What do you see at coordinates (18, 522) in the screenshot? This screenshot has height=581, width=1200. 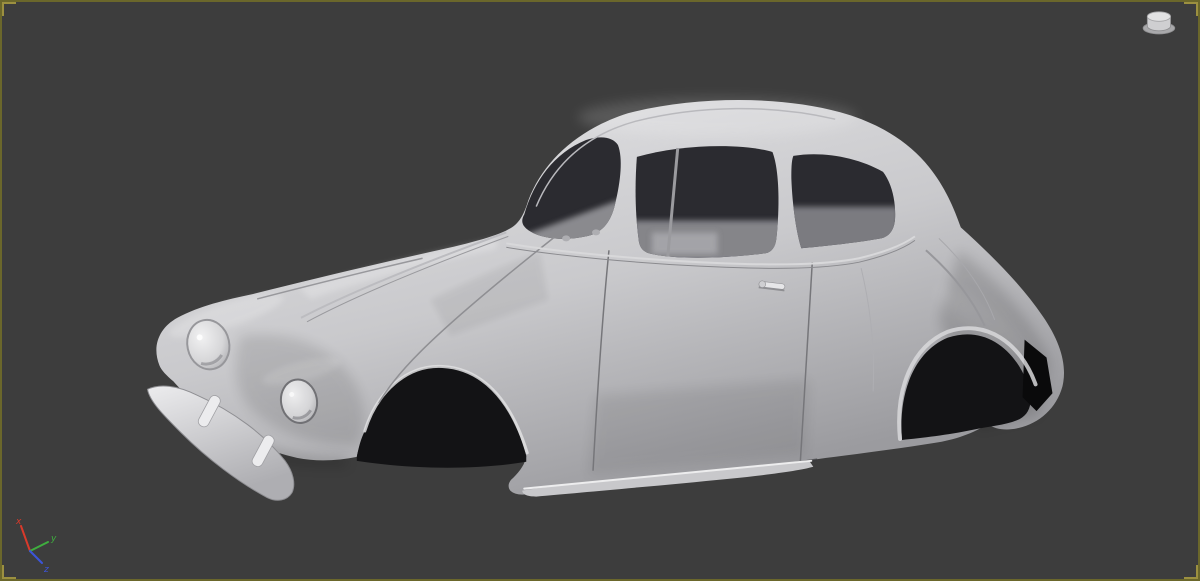 I see `axis-x-label: x` at bounding box center [18, 522].